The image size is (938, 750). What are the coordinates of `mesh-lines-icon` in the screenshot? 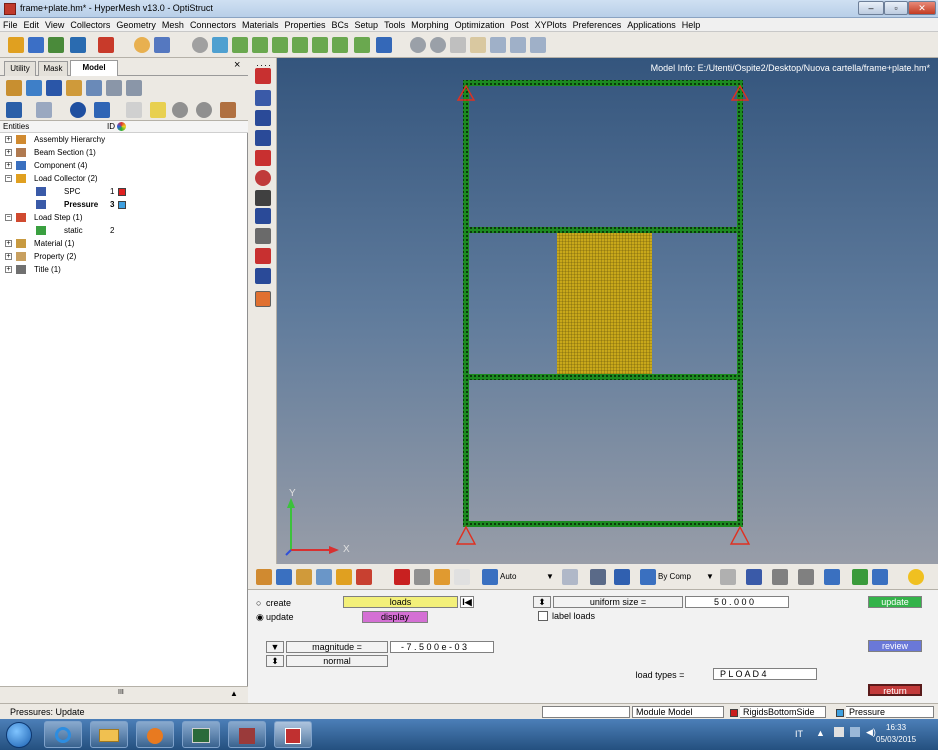 It's located at (728, 577).